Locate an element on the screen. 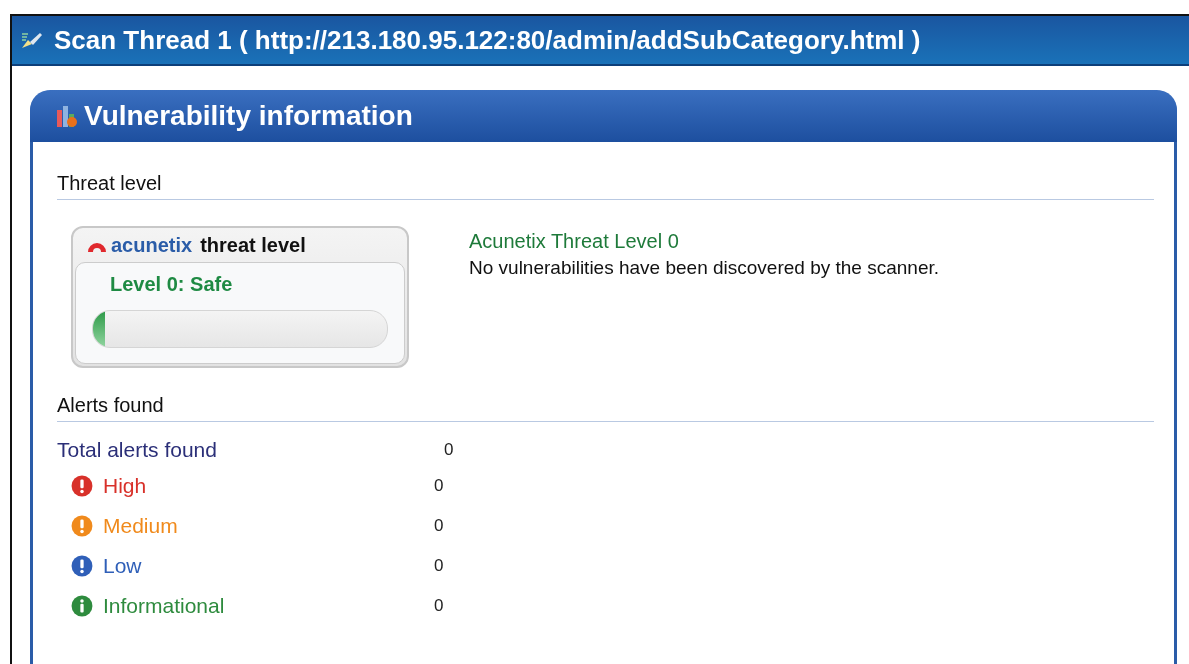  bar-chart-icon is located at coordinates (67, 116).